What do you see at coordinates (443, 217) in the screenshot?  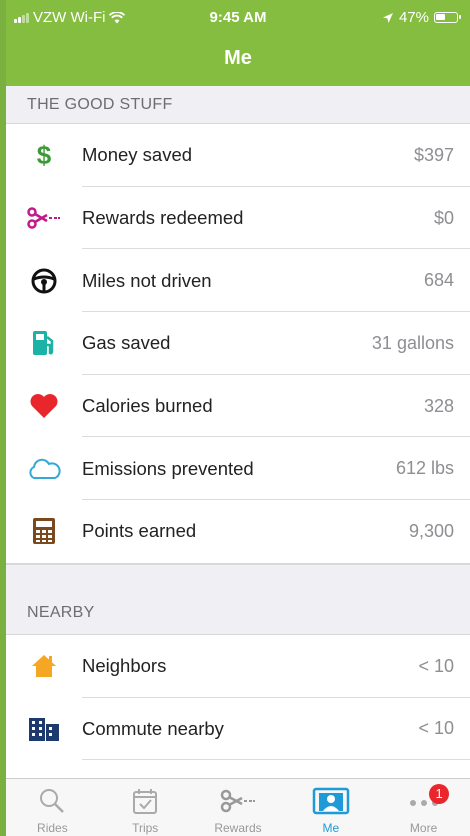 I see `row-value: $0` at bounding box center [443, 217].